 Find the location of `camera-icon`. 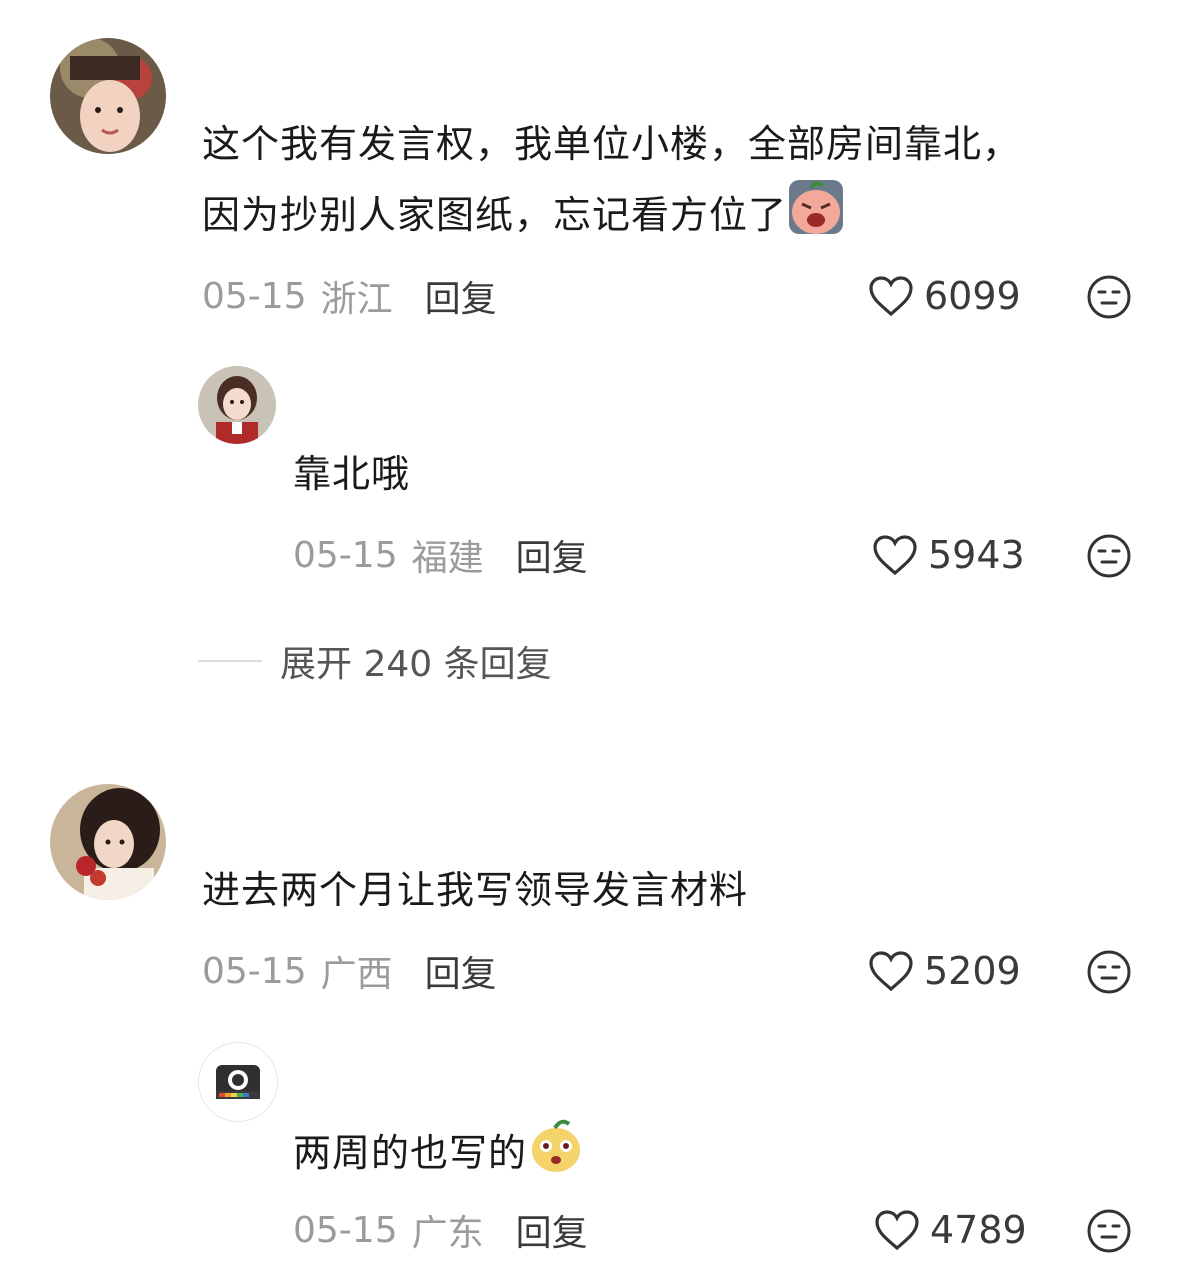

camera-icon is located at coordinates (238, 1082).